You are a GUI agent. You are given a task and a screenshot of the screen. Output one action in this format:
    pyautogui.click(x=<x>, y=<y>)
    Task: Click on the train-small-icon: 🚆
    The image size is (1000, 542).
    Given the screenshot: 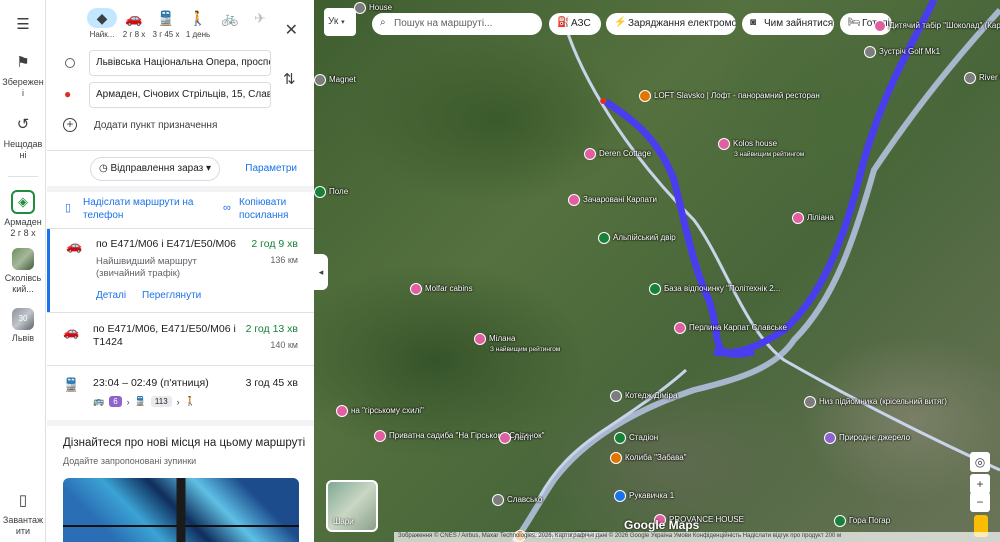 What is the action you would take?
    pyautogui.click(x=140, y=401)
    